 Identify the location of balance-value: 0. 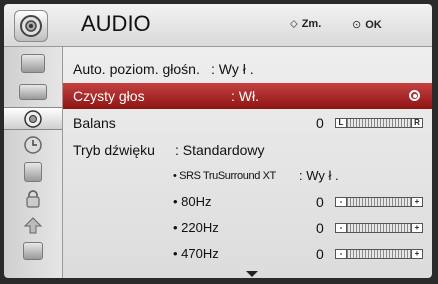
(320, 123).